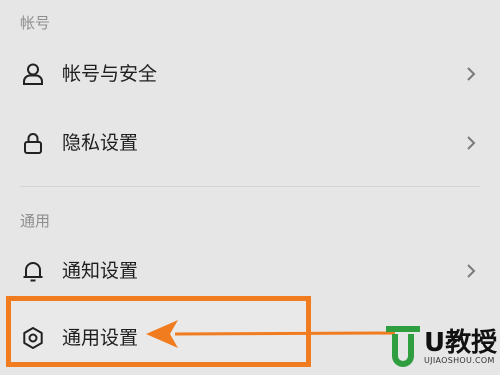 The height and width of the screenshot is (375, 500). I want to click on logo-url-text: UJIAOSHOU.COM, so click(459, 360).